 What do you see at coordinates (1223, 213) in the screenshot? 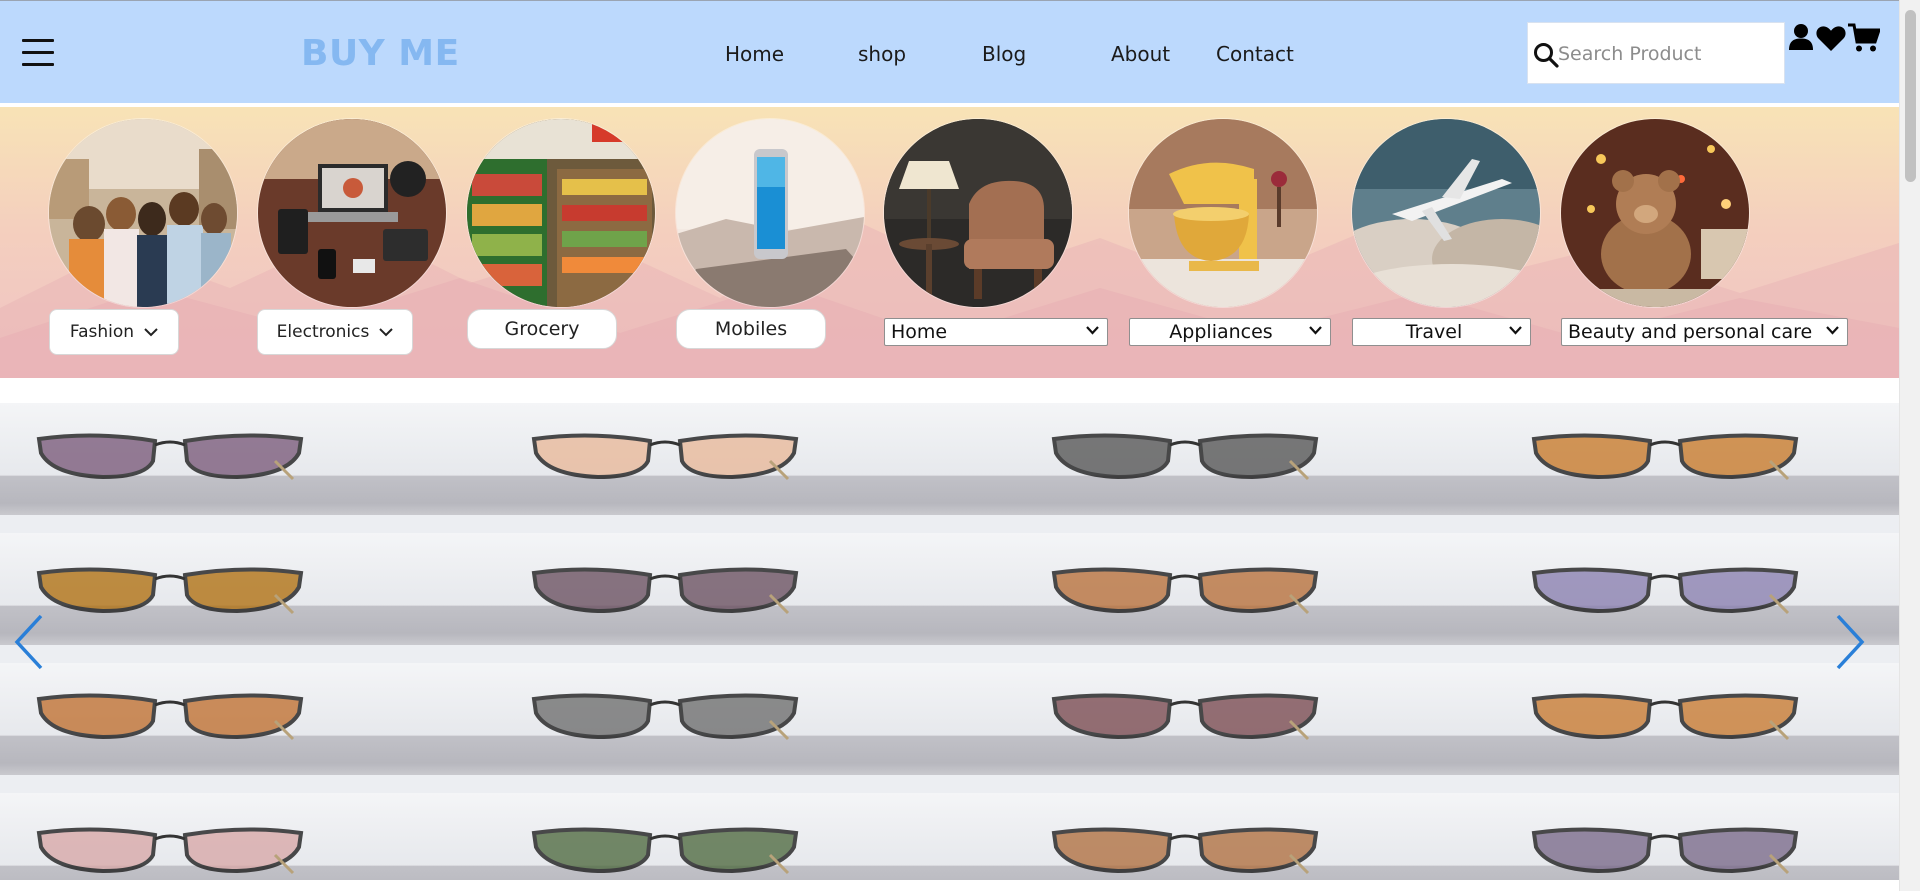
I see `appliances-image` at bounding box center [1223, 213].